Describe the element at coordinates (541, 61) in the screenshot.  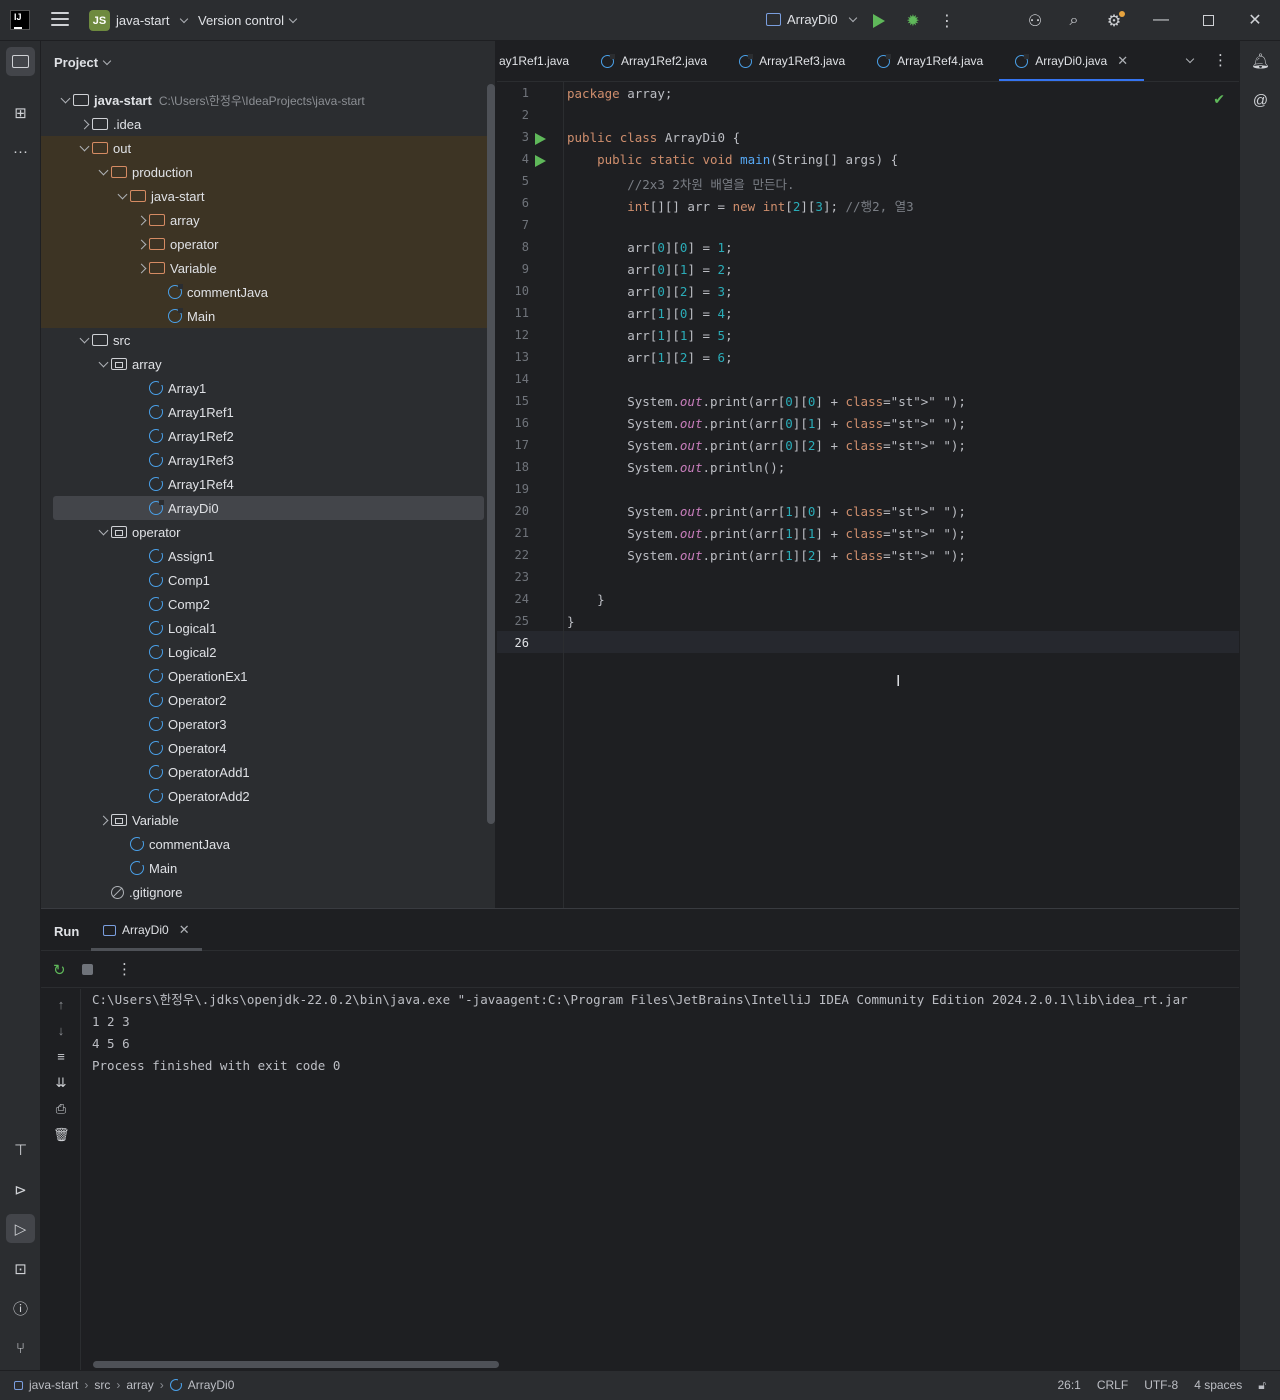
I see `editor-tab: ay1Ref1.java` at that location.